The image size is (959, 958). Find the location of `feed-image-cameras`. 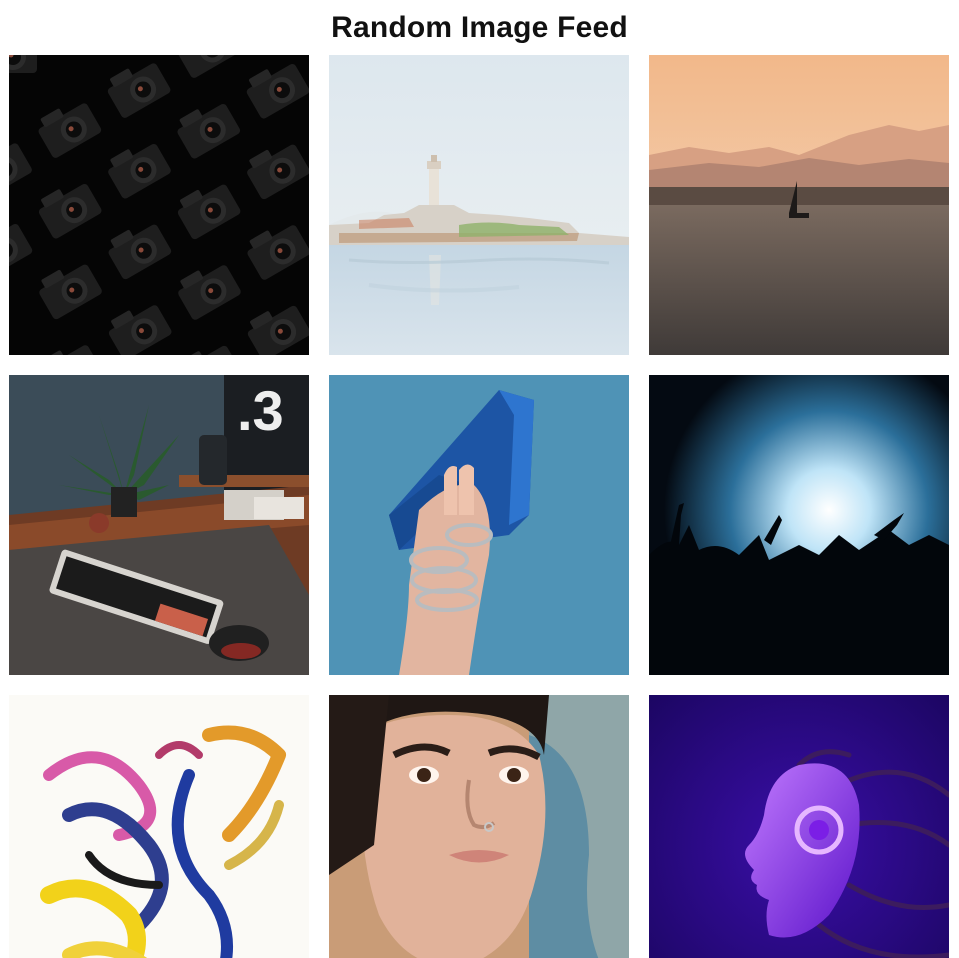

feed-image-cameras is located at coordinates (159, 205).